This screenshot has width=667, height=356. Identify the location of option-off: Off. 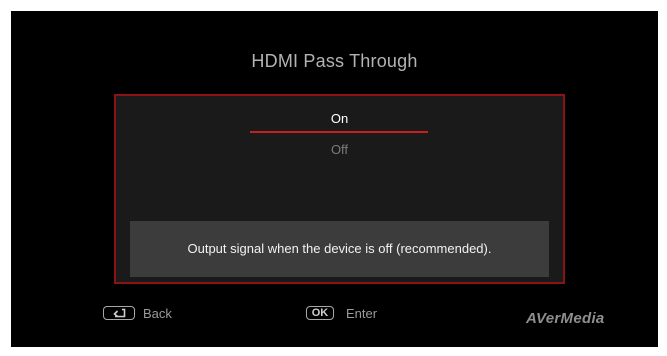
(339, 149).